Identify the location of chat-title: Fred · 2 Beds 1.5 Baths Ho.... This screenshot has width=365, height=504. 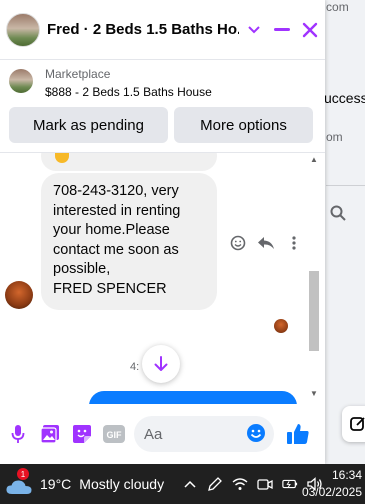
(143, 29).